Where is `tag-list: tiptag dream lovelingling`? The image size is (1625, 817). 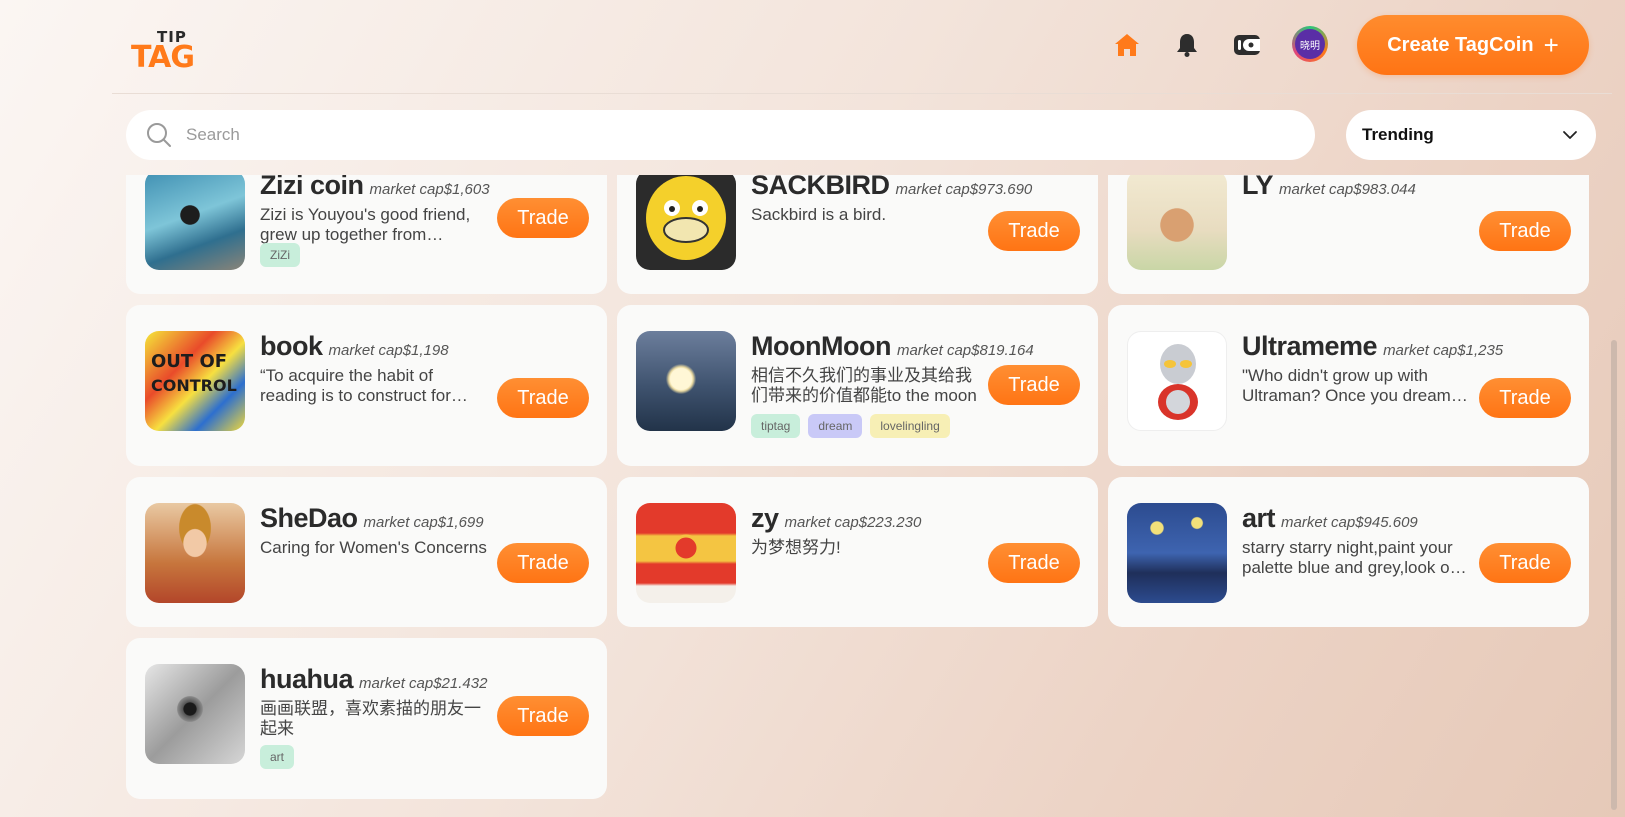 tag-list: tiptag dream lovelingling is located at coordinates (850, 426).